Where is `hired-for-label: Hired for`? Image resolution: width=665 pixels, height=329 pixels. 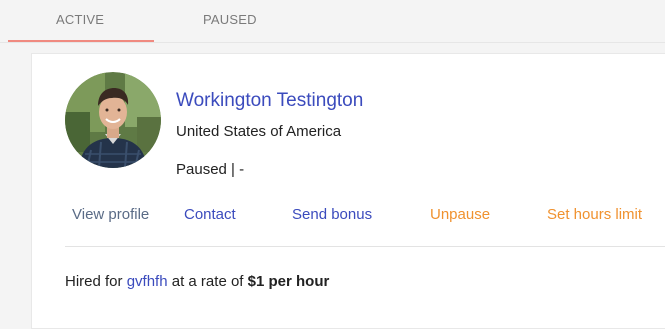 hired-for-label: Hired for is located at coordinates (94, 281).